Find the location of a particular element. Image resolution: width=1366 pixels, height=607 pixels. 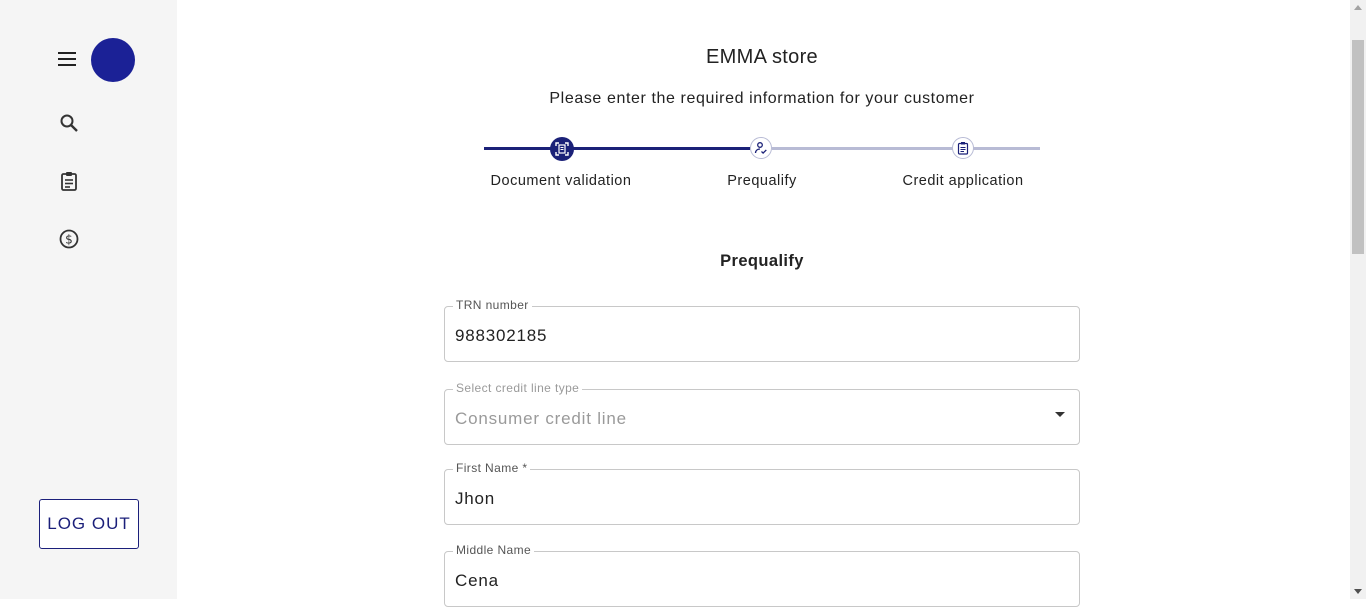

trn-number-value: 988302185 is located at coordinates (501, 335).